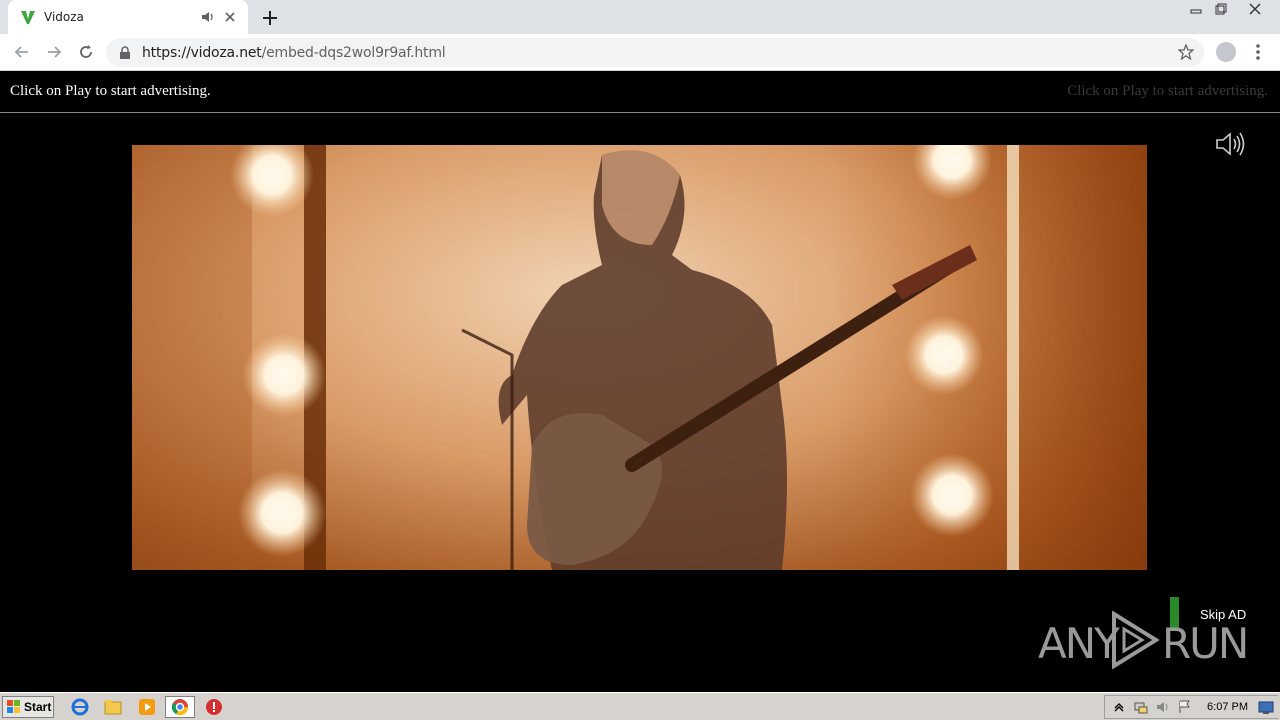 This screenshot has height=720, width=1280. I want to click on start-button: Start, so click(28, 707).